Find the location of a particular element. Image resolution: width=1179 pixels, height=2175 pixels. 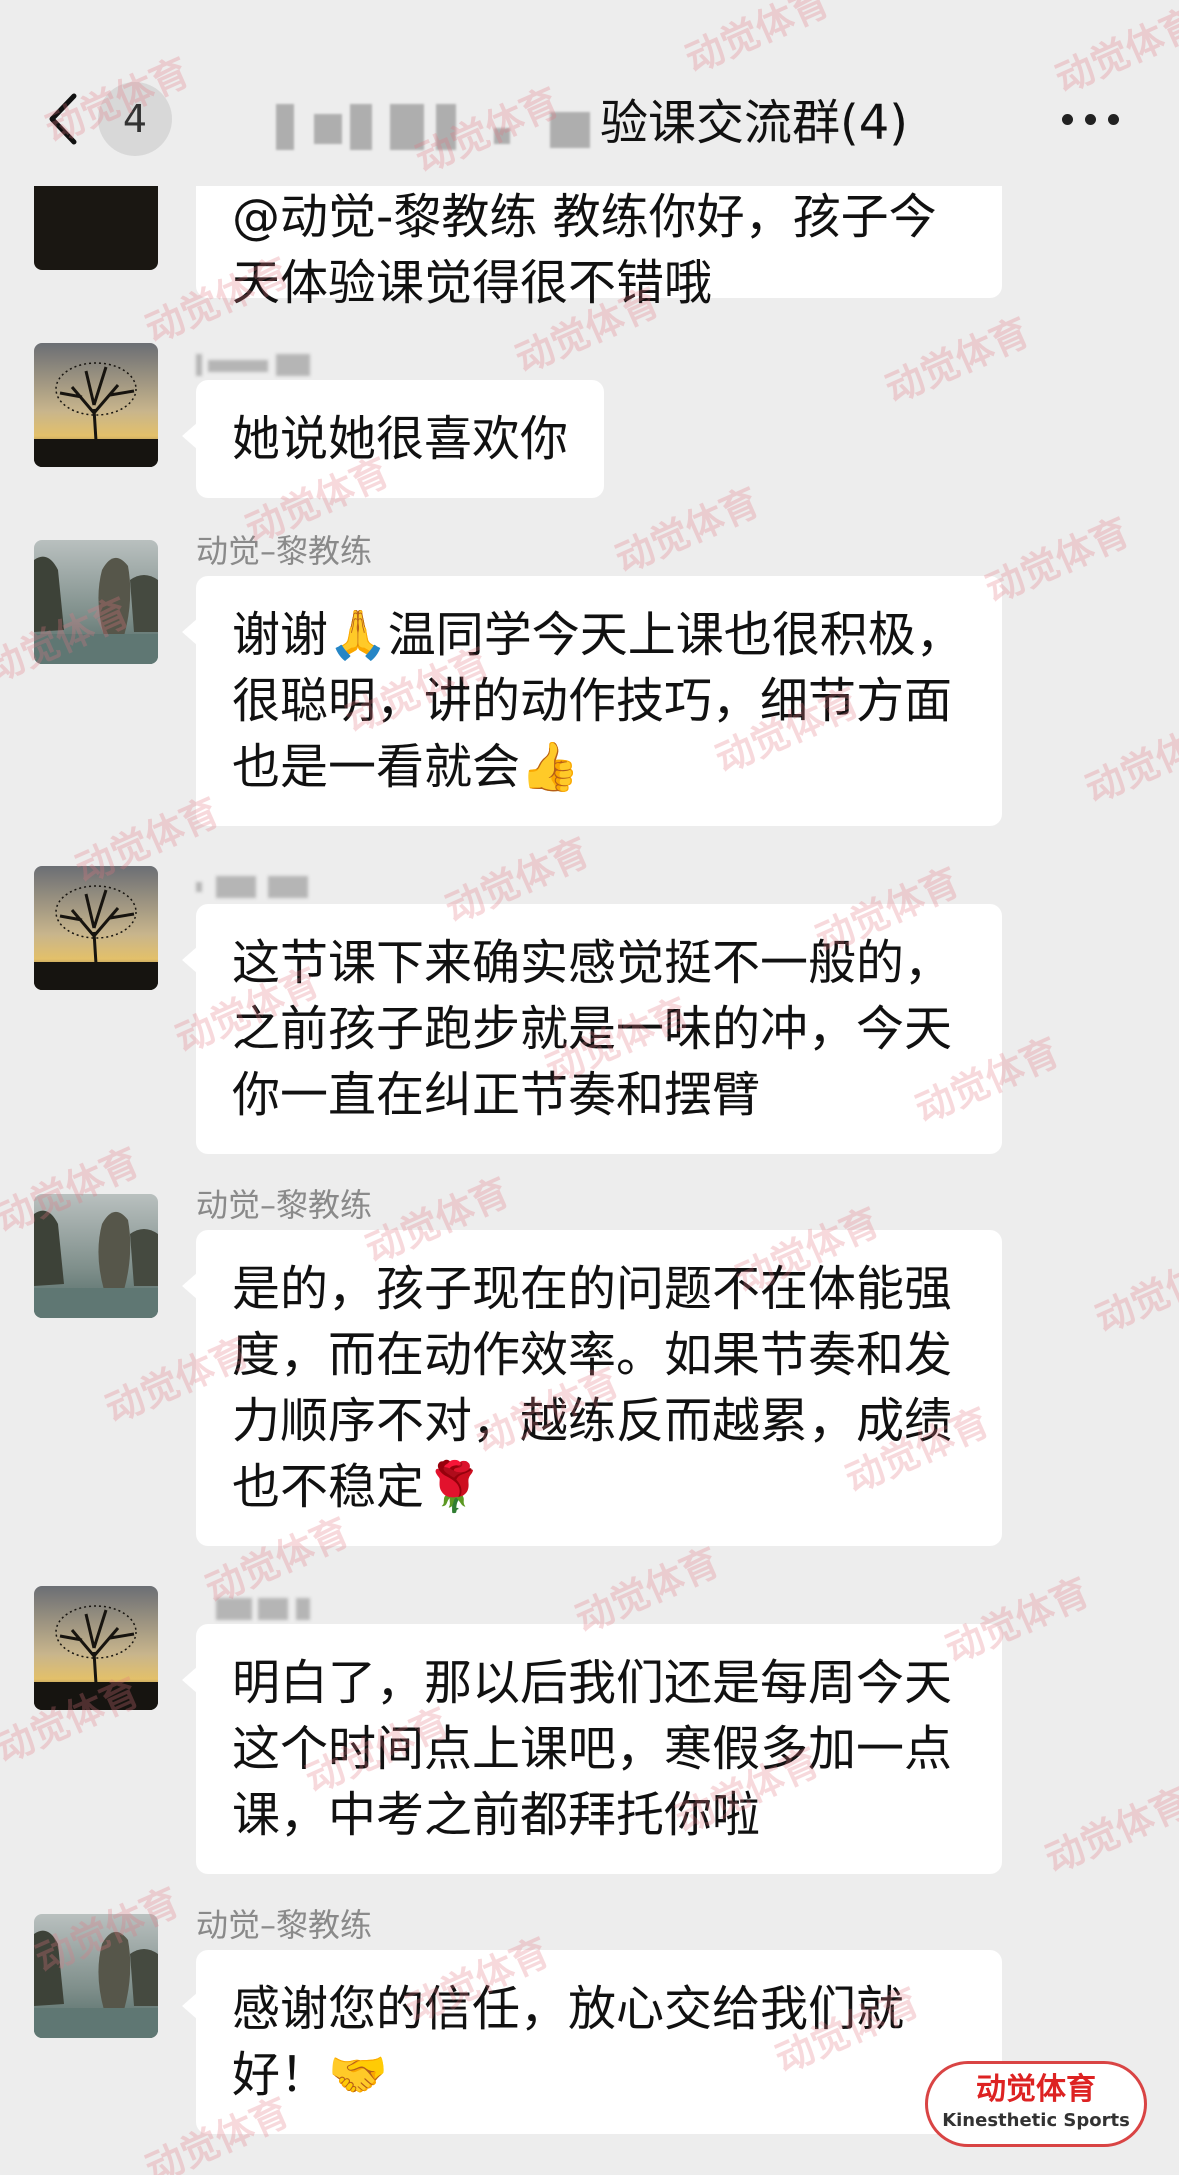

unread-count-badge: 4 is located at coordinates (135, 119).